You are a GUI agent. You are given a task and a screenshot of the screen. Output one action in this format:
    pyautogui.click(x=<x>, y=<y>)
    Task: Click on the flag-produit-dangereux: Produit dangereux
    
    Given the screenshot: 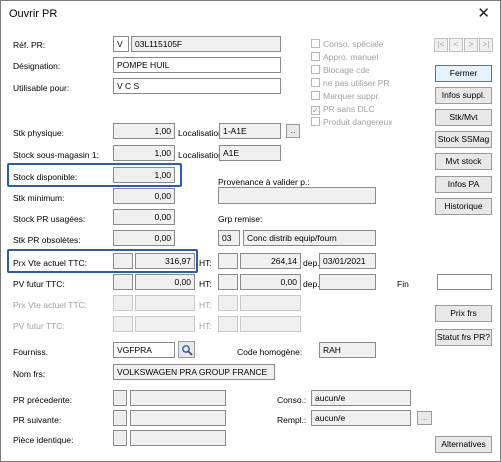 What is the action you would take?
    pyautogui.click(x=351, y=122)
    